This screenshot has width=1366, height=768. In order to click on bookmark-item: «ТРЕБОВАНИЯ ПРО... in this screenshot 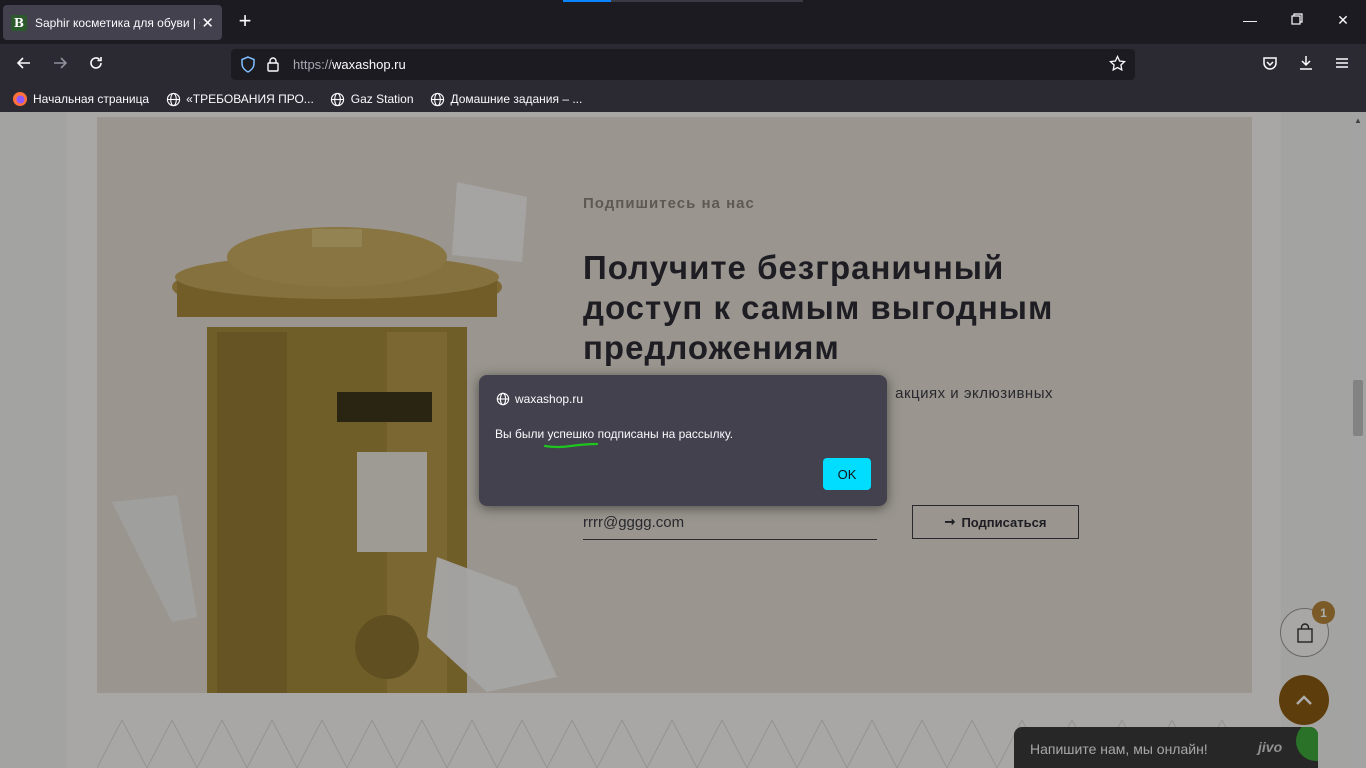, I will do `click(239, 99)`.